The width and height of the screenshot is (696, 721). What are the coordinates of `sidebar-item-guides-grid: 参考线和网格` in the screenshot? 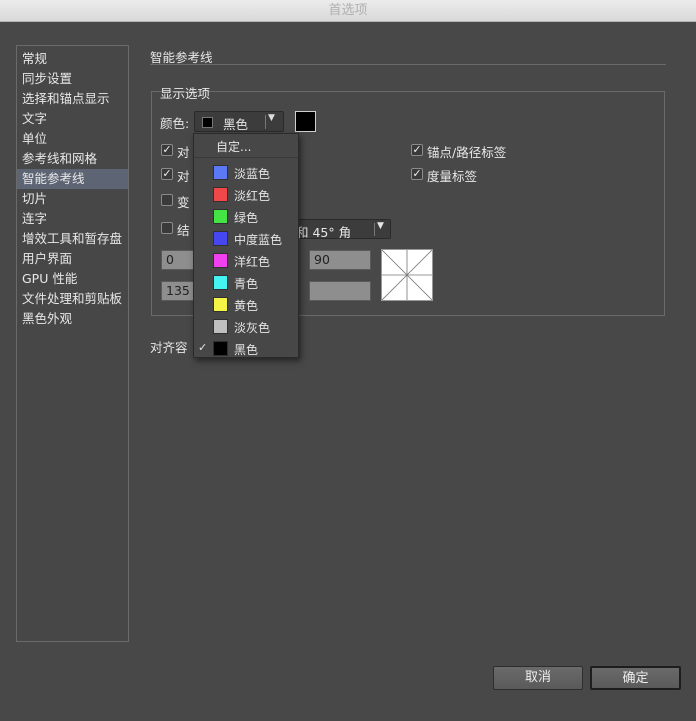 It's located at (72, 159).